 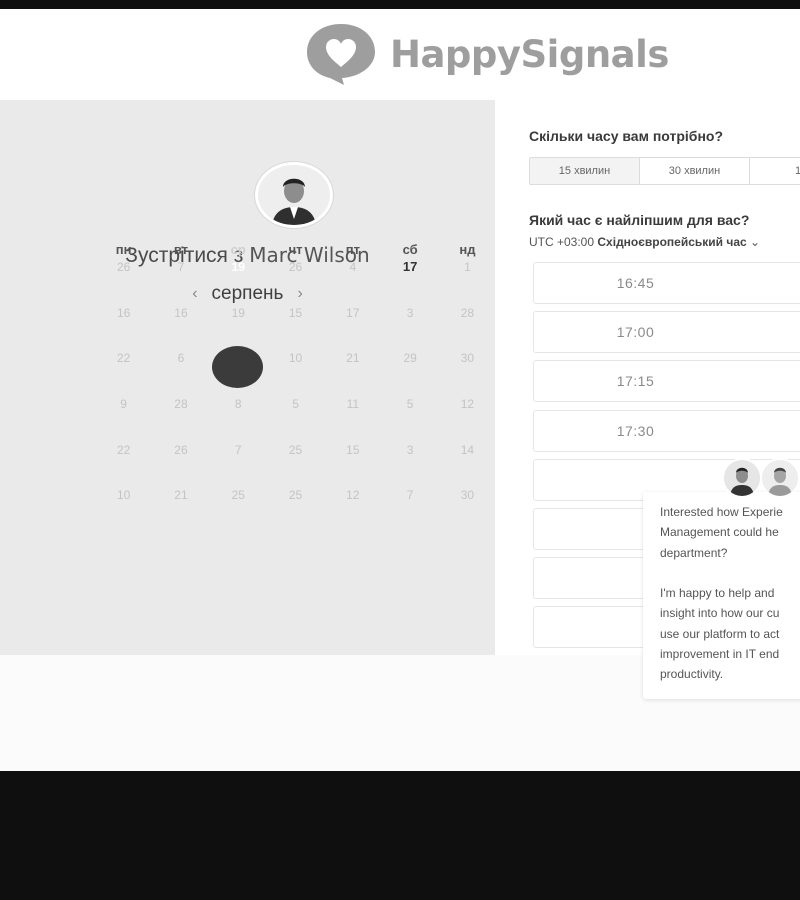 What do you see at coordinates (352, 249) in the screenshot?
I see `weekday-fri: пт` at bounding box center [352, 249].